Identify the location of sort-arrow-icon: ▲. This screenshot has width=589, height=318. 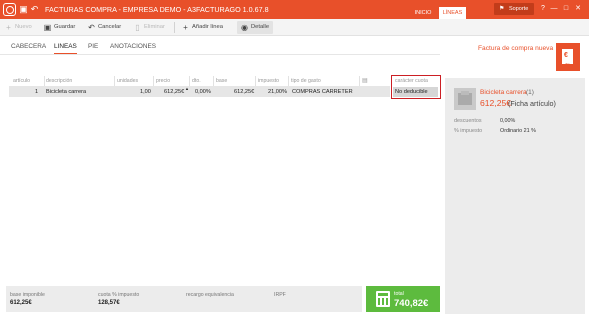
(187, 88).